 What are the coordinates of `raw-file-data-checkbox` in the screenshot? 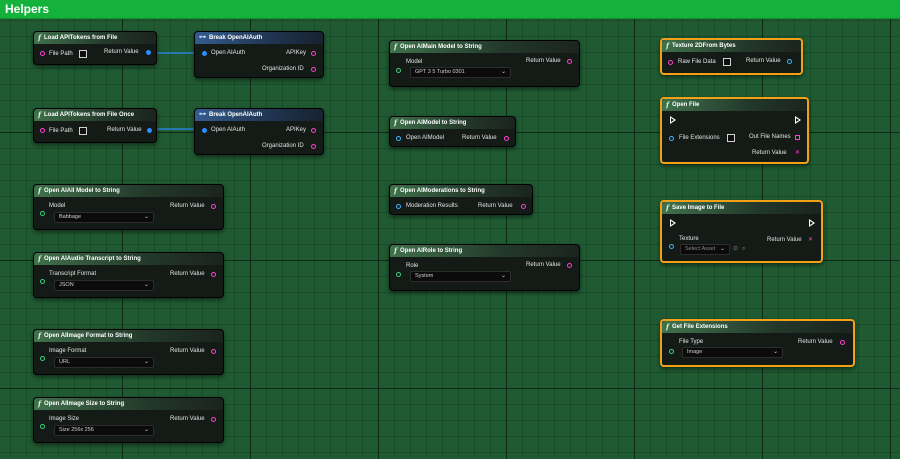 It's located at (727, 62).